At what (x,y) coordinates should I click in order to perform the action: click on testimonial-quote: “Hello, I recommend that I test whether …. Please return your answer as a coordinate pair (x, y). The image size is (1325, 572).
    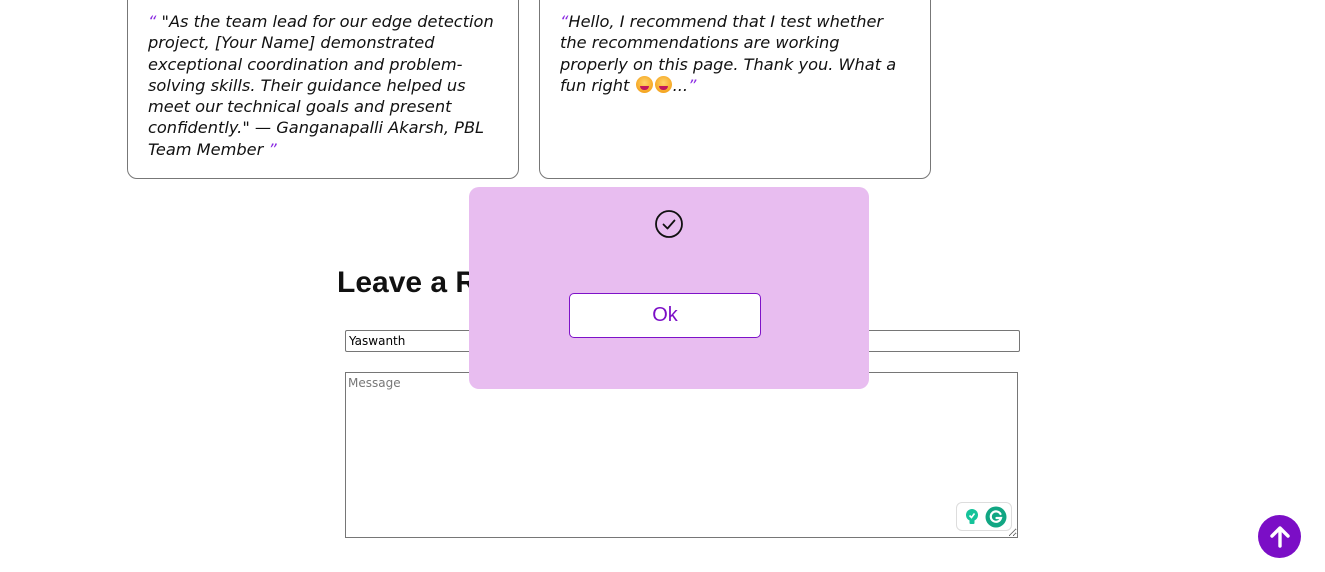
    Looking at the image, I should click on (735, 53).